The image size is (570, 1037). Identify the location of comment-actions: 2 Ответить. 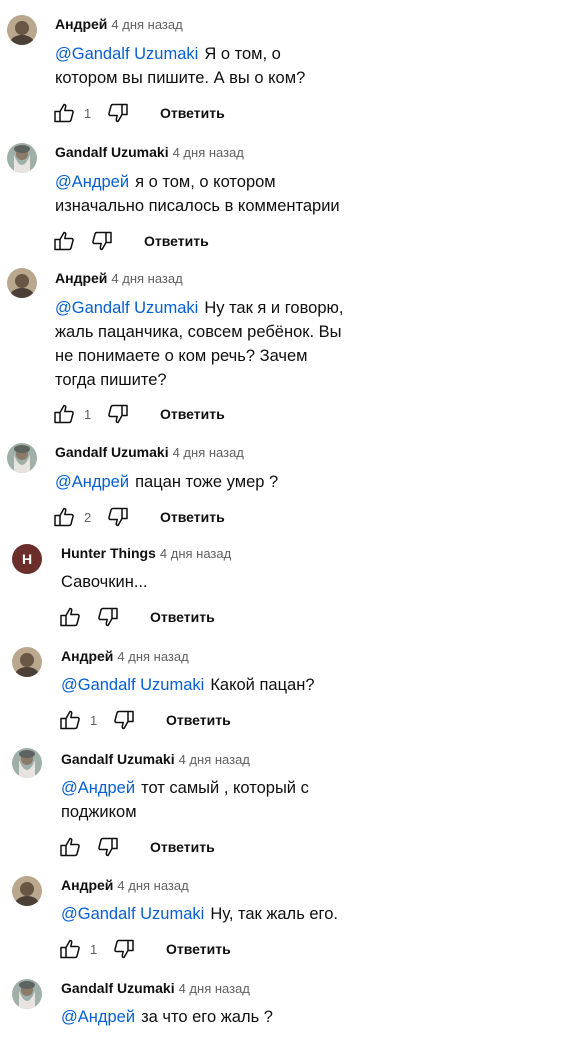
(138, 517).